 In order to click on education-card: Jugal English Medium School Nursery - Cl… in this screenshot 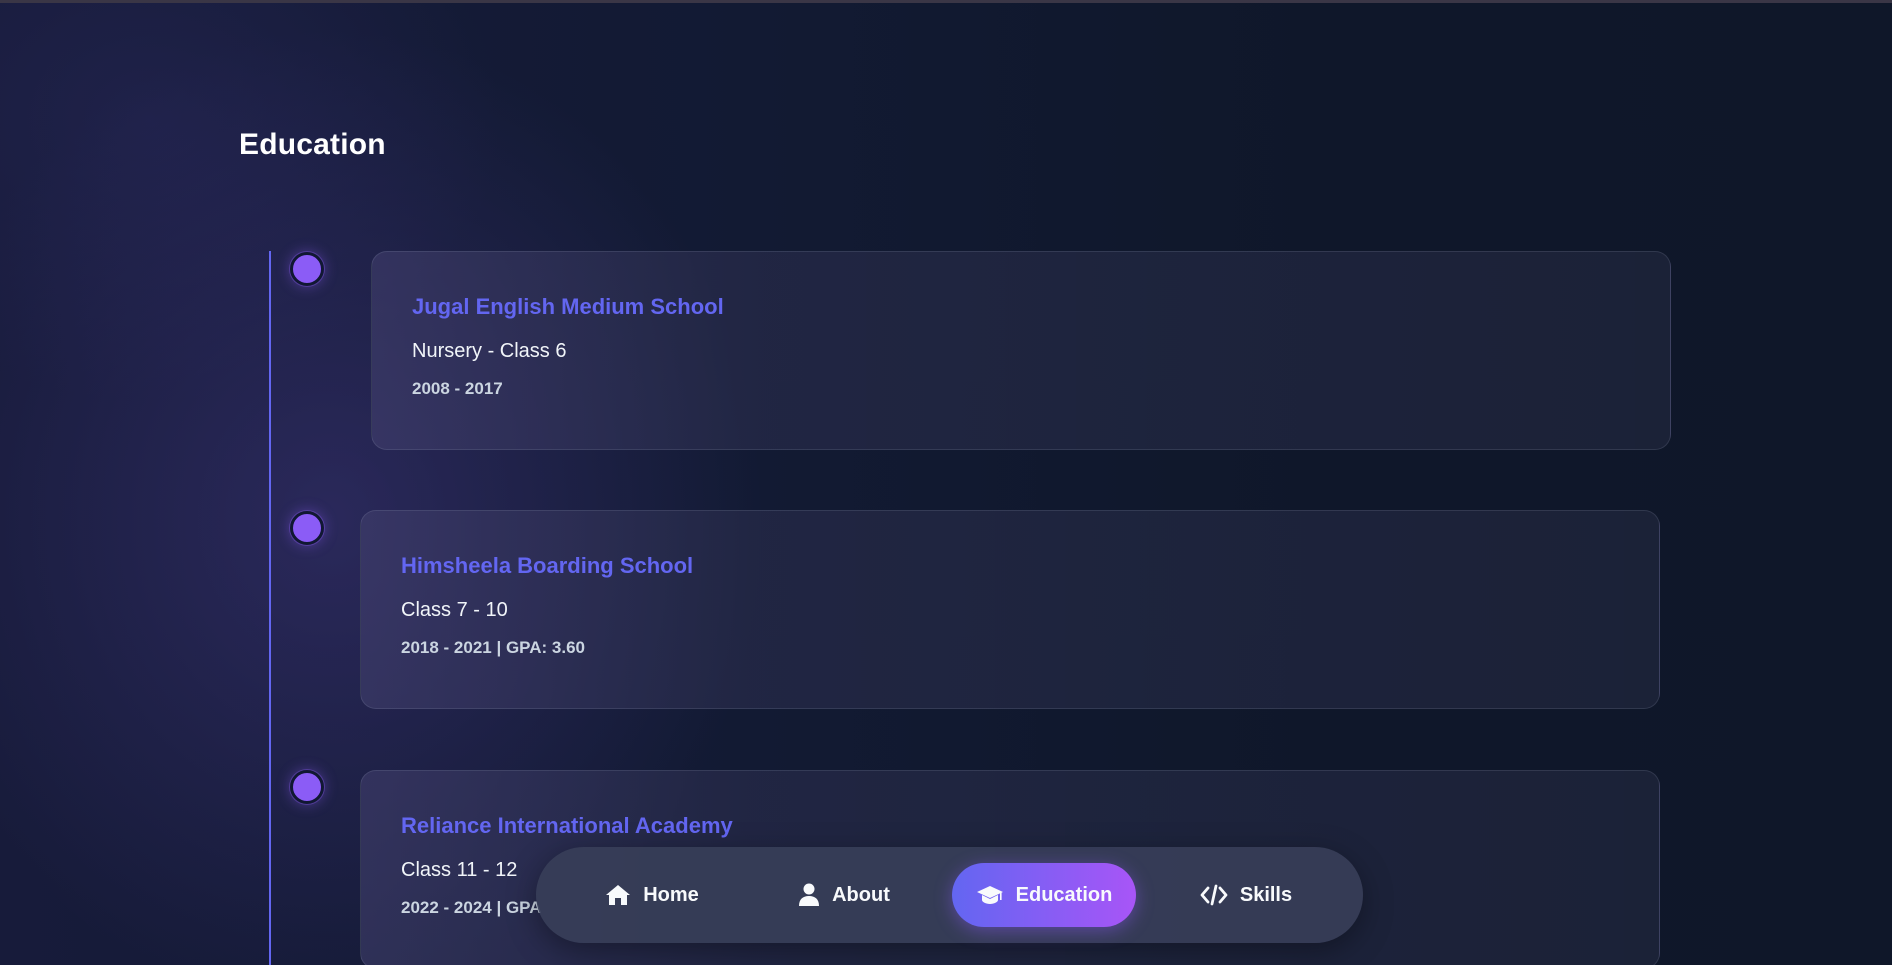, I will do `click(1021, 350)`.